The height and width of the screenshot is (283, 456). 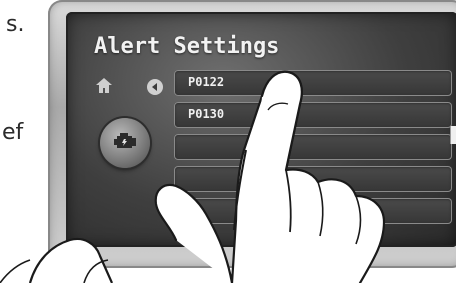 I want to click on page-title: Alert Settings, so click(x=187, y=46).